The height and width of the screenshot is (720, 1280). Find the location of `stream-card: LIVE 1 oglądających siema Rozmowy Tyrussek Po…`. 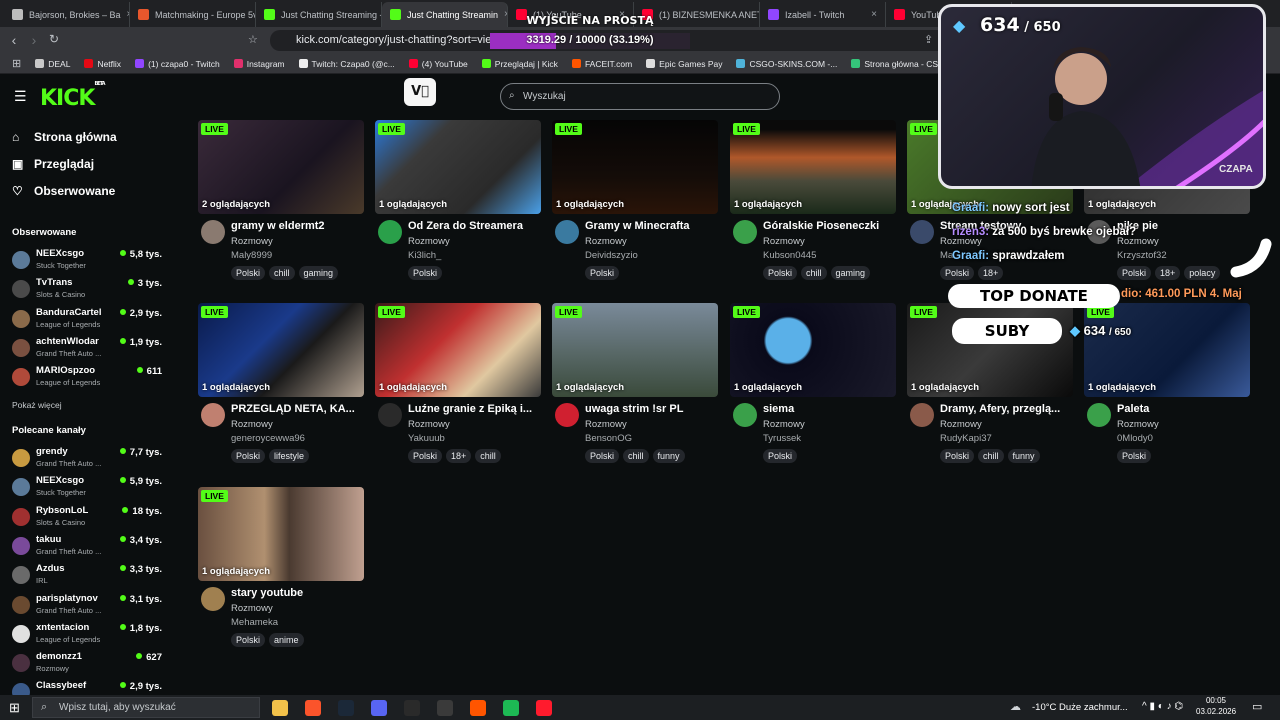

stream-card: LIVE 1 oglądających siema Rozmowy Tyrussek Po… is located at coordinates (813, 388).